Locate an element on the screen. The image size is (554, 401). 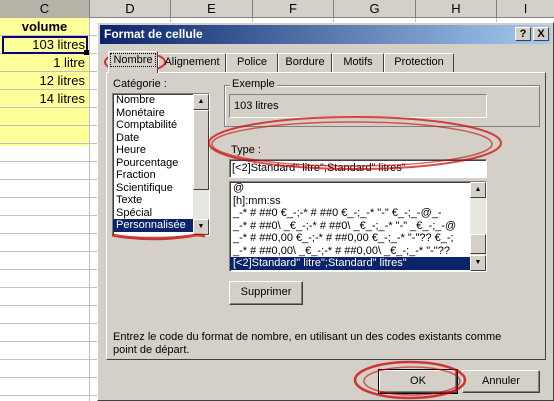
tab-motifs: Motifs is located at coordinates (358, 62).